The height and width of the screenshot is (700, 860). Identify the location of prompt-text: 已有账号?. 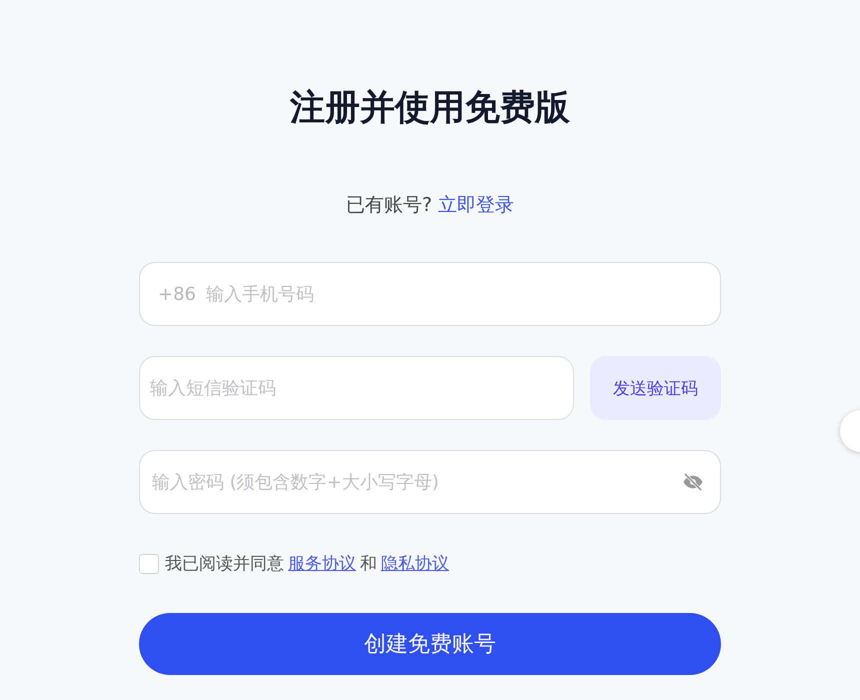
(389, 205).